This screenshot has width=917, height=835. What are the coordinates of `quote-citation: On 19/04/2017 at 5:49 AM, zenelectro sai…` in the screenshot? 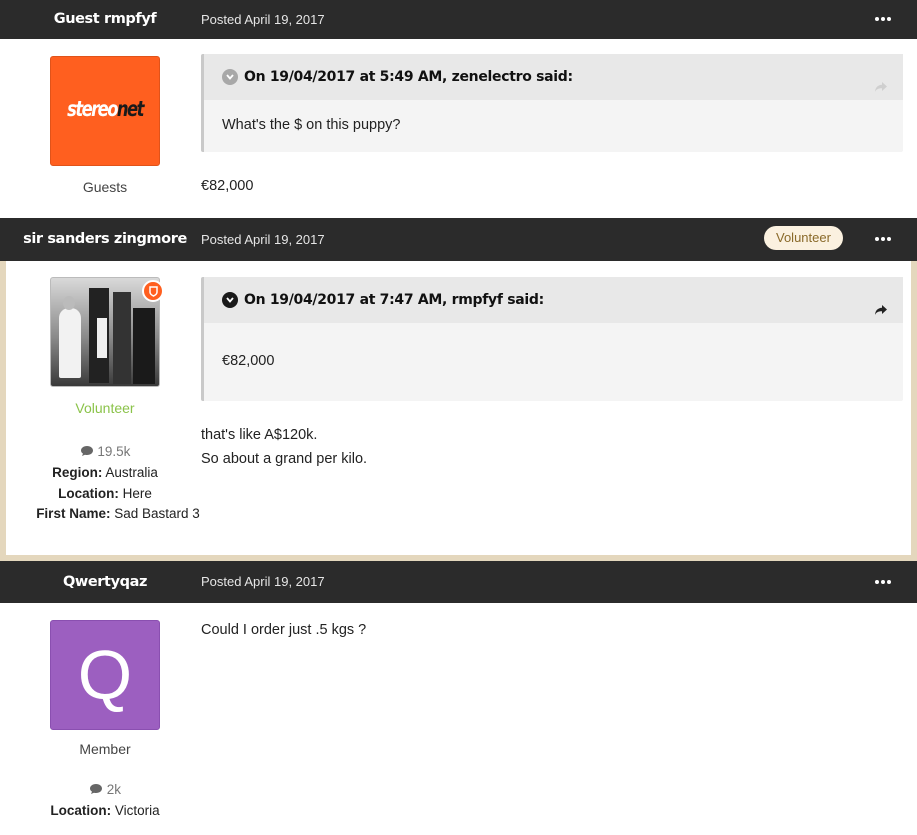 It's located at (553, 77).